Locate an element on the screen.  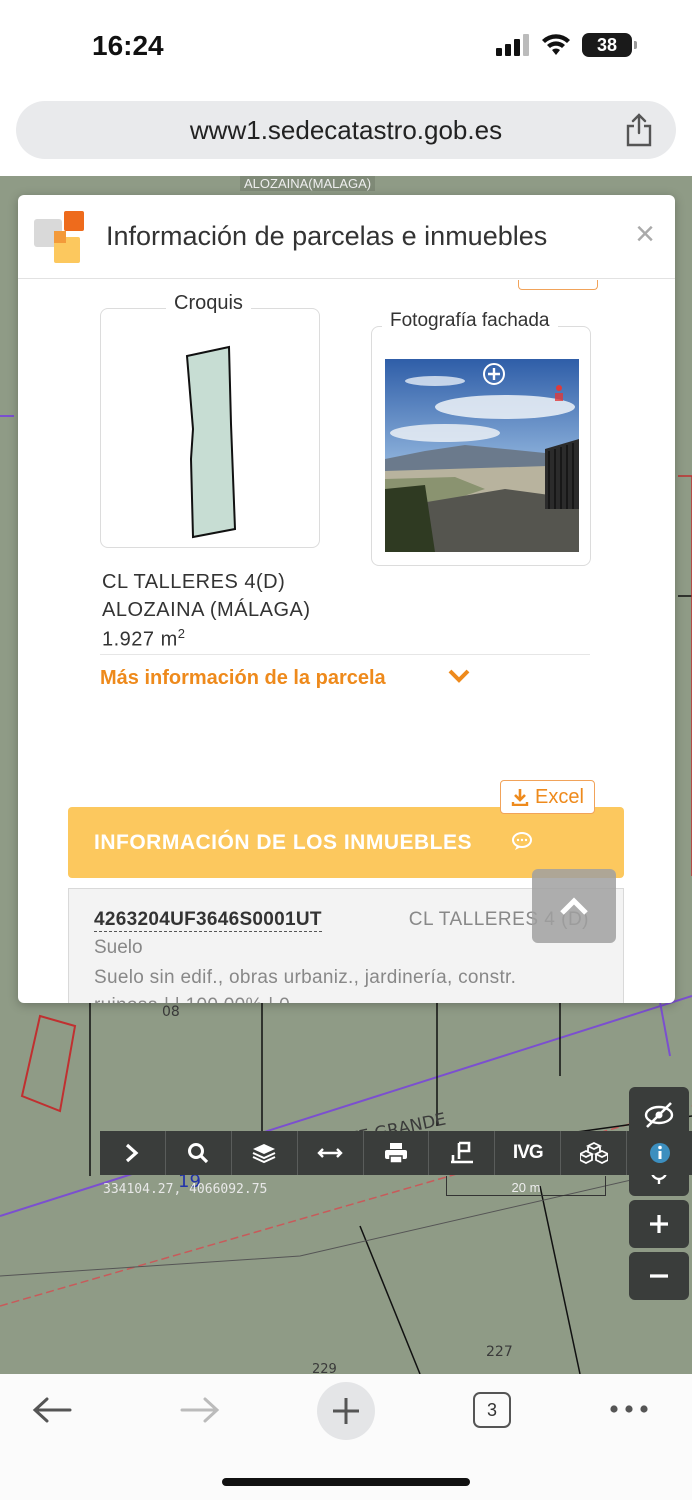
wifi-icon is located at coordinates (556, 44).